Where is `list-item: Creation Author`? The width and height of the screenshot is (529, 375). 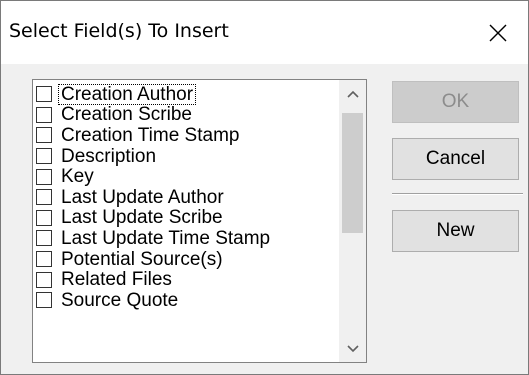
list-item: Creation Author is located at coordinates (185, 94).